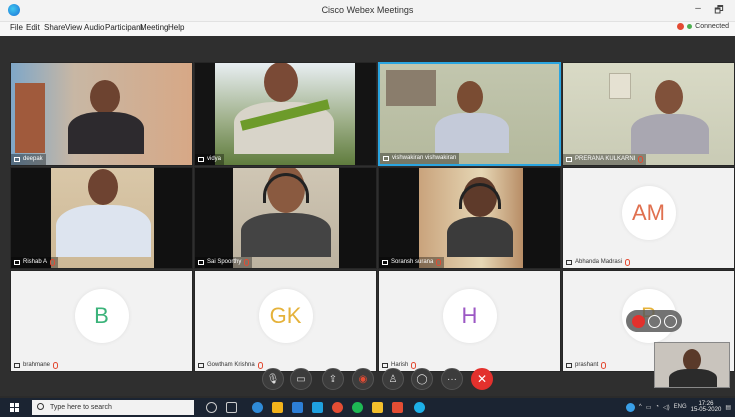 The image size is (735, 417). What do you see at coordinates (698, 8) in the screenshot?
I see `minimize-button: –` at bounding box center [698, 8].